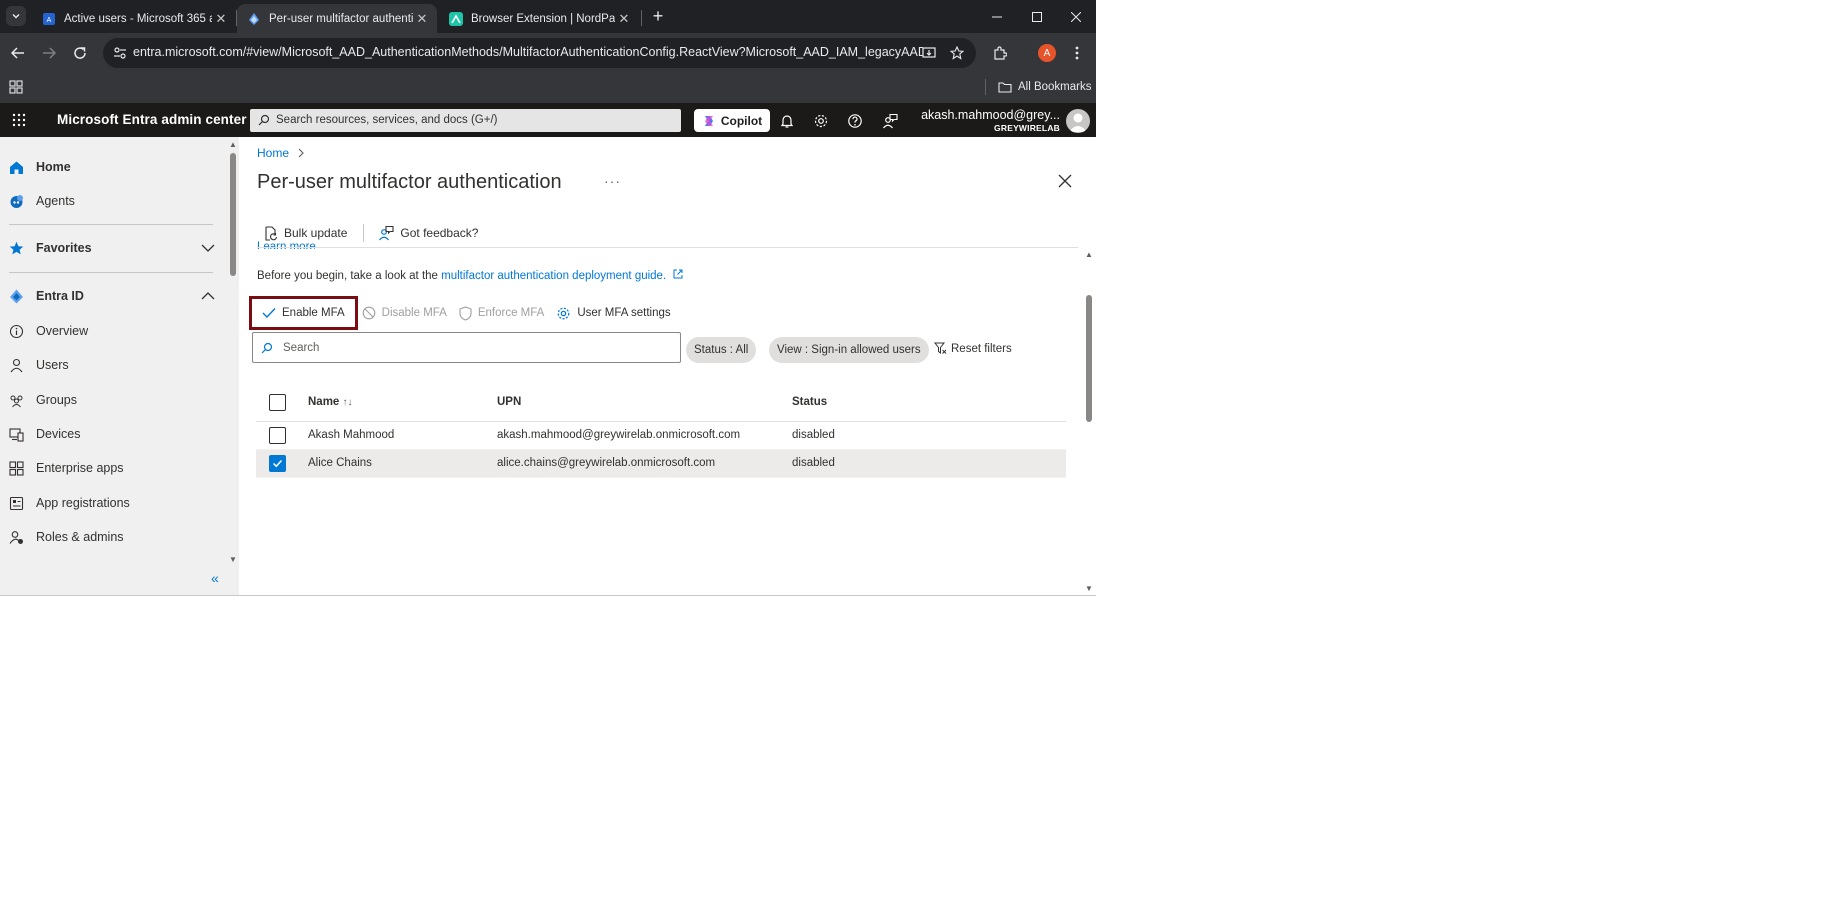  Describe the element at coordinates (111, 224) in the screenshot. I see `nav-divider` at that location.